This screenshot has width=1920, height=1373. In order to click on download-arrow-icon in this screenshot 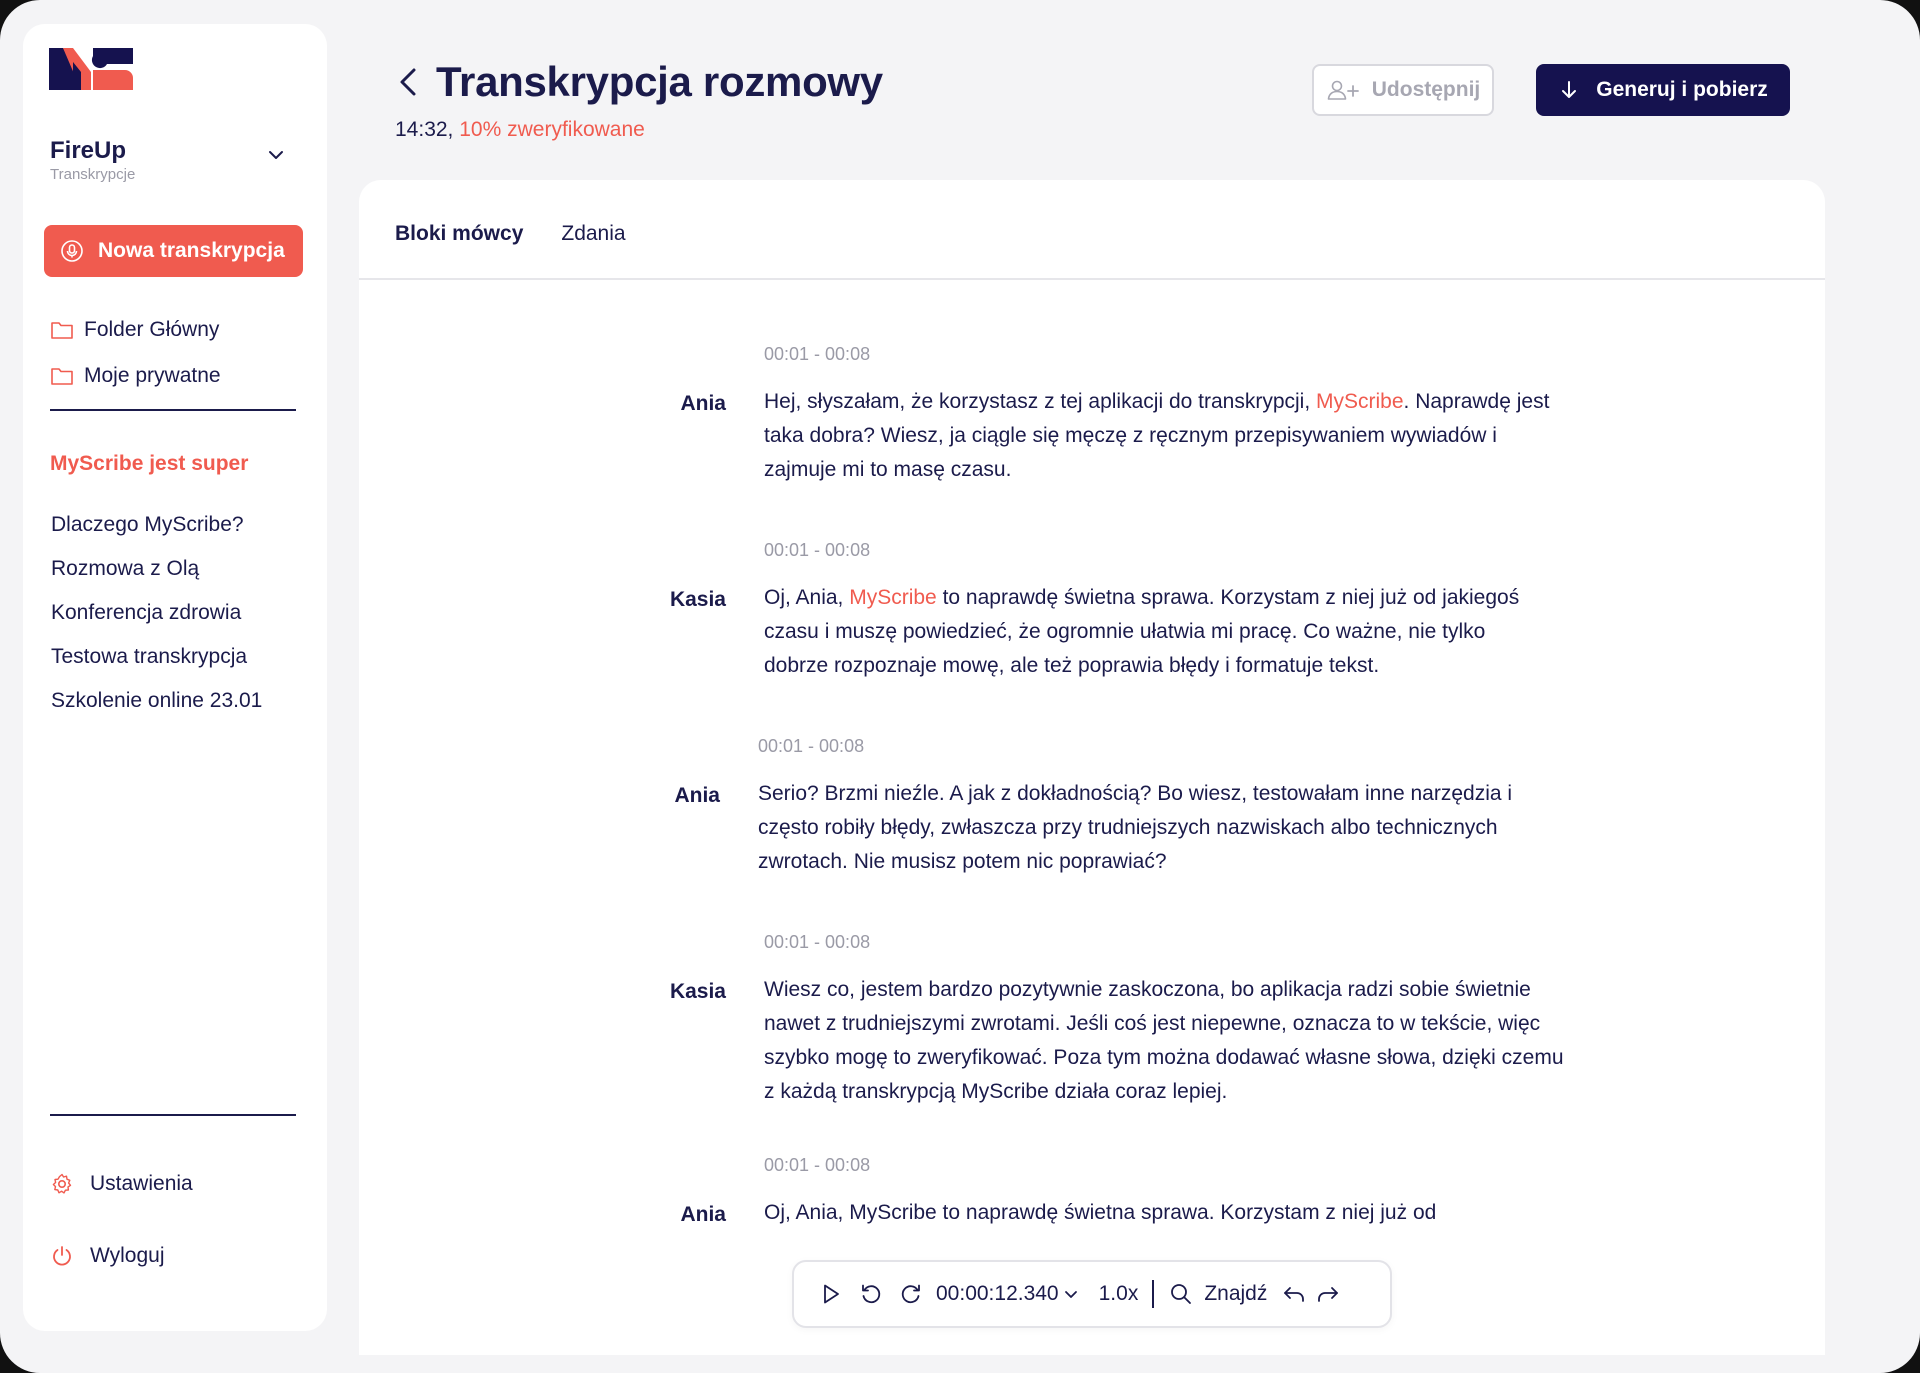, I will do `click(1569, 89)`.